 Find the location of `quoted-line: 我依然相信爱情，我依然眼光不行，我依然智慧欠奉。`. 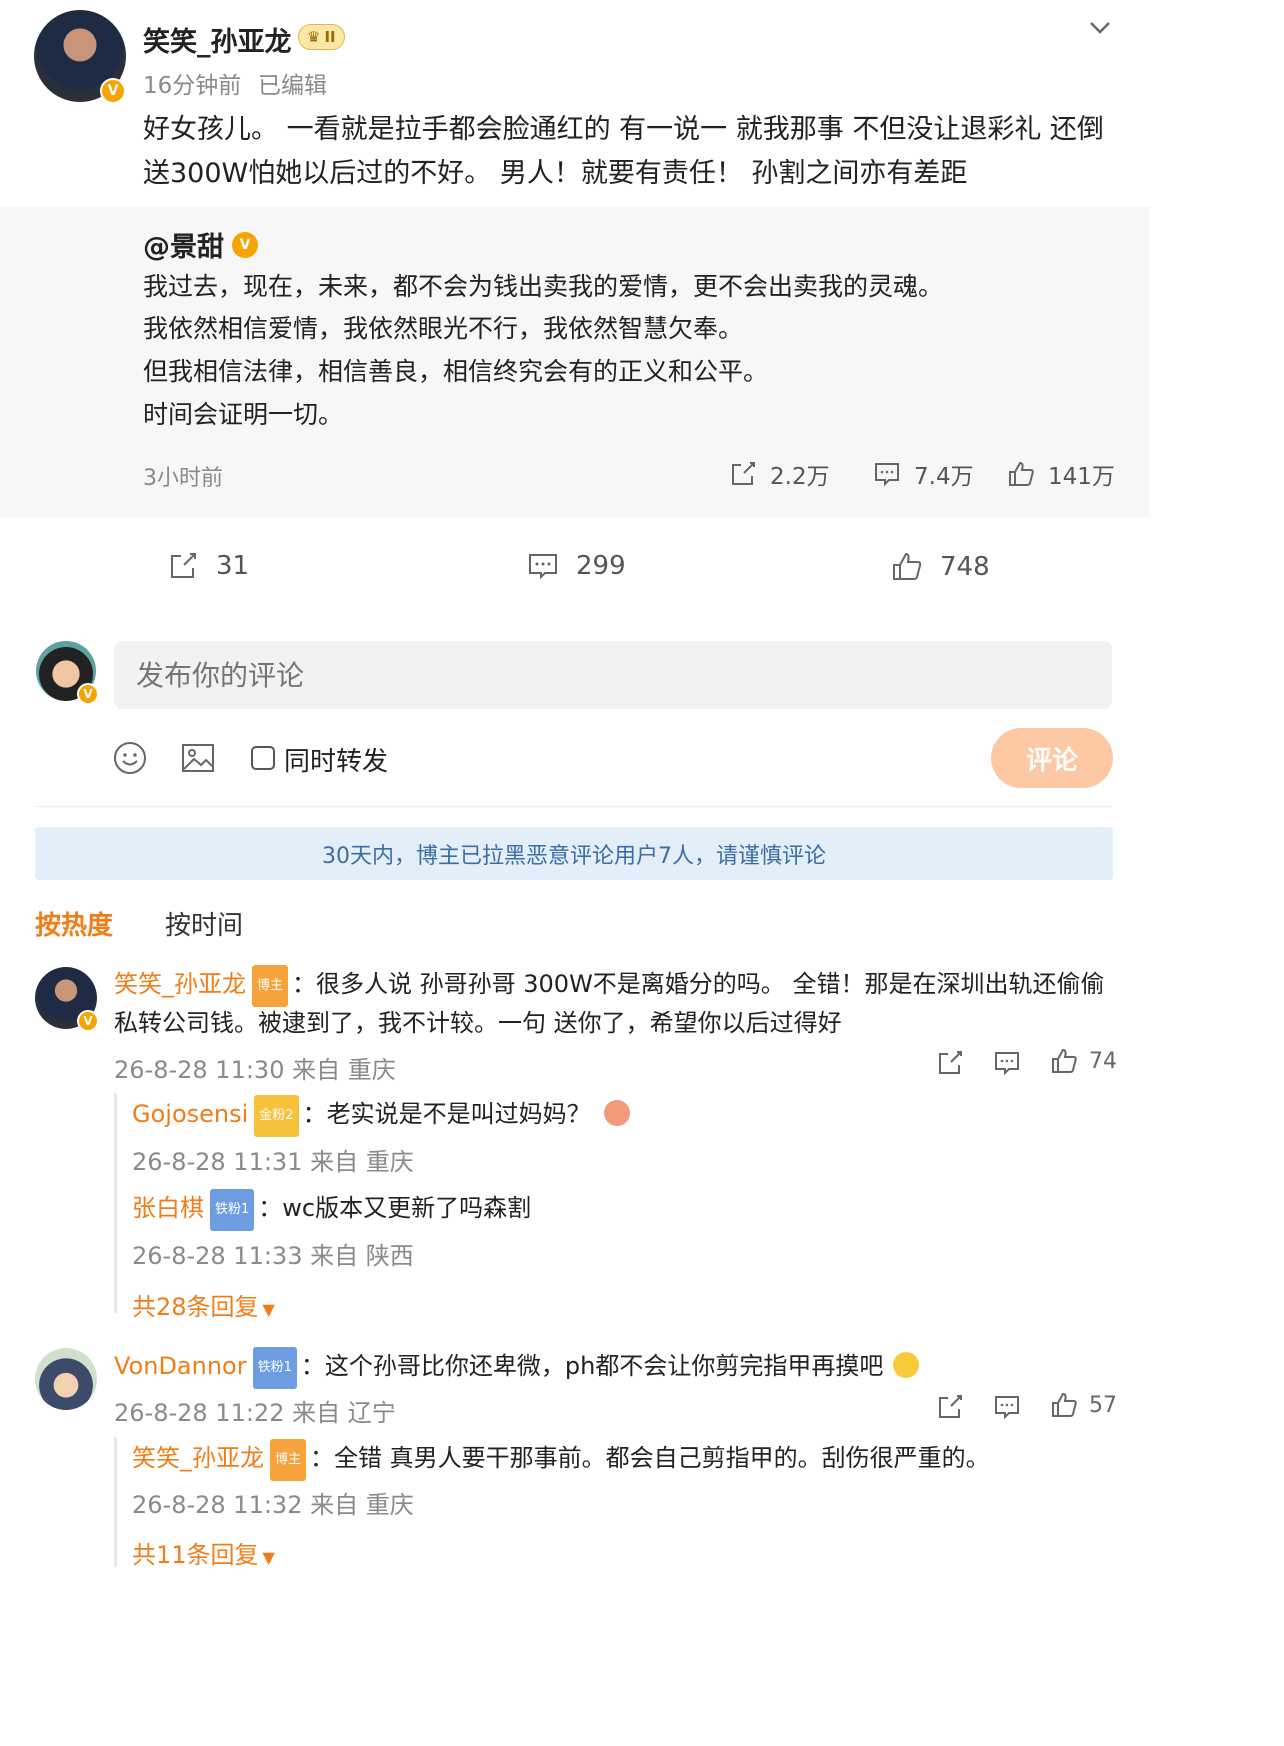

quoted-line: 我依然相信爱情，我依然眼光不行，我依然智慧欠奉。 is located at coordinates (443, 328).